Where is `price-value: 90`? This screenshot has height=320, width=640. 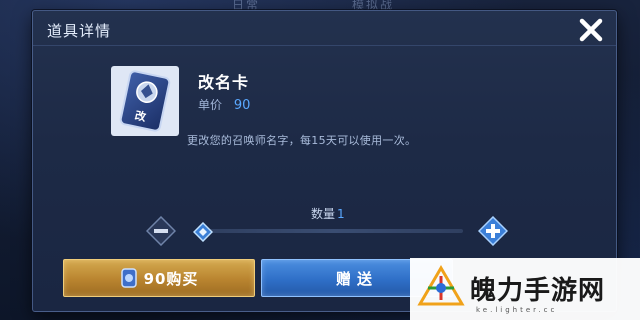
price-value: 90 is located at coordinates (242, 105).